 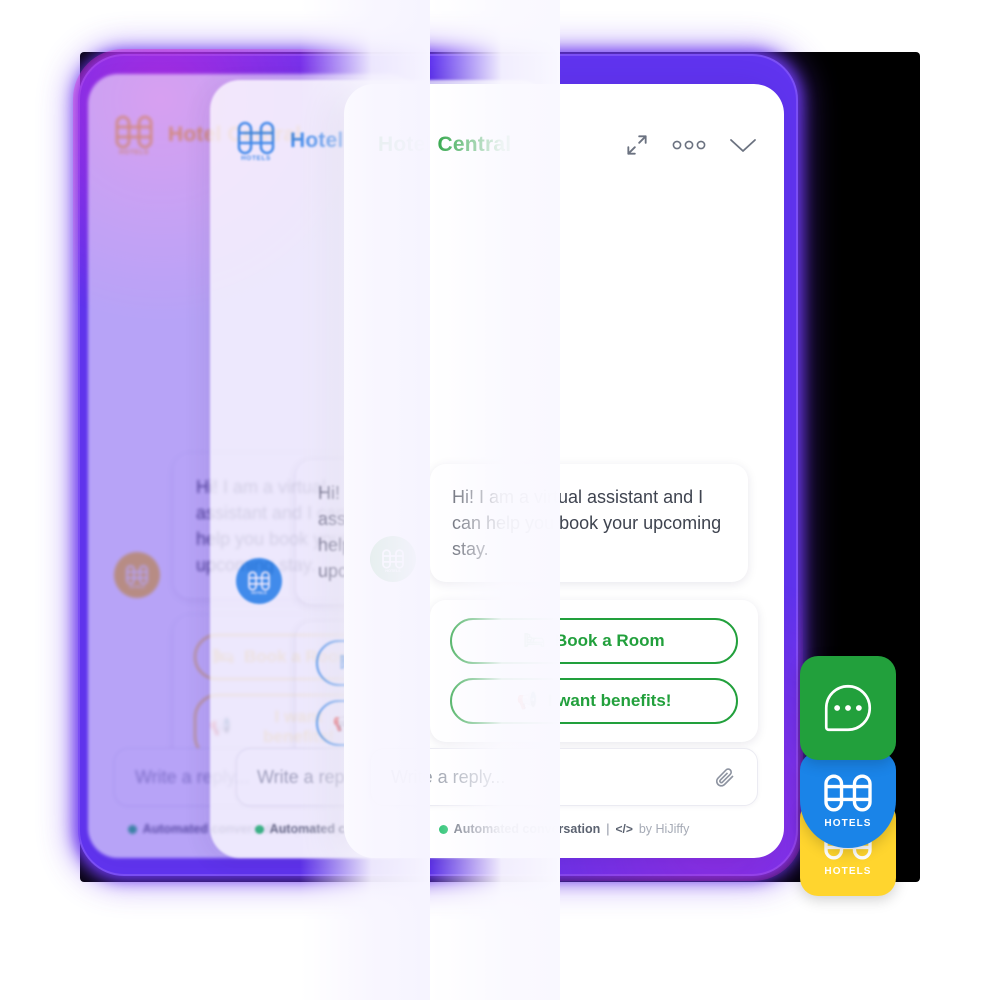 I want to click on launcher-tile-stack: HOTELS HOTELS, so click(x=848, y=776).